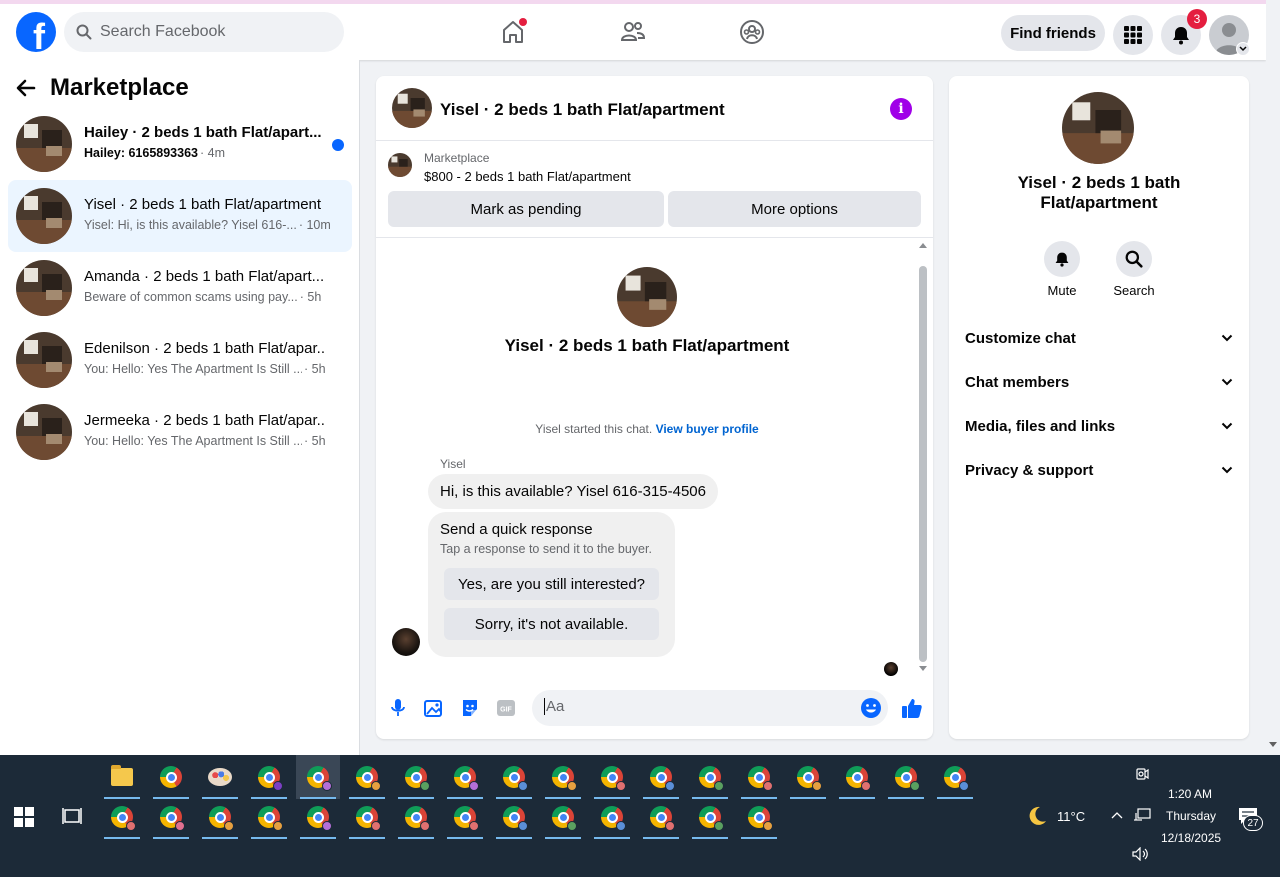 The height and width of the screenshot is (877, 1280). I want to click on mute-action: Mute, so click(1062, 269).